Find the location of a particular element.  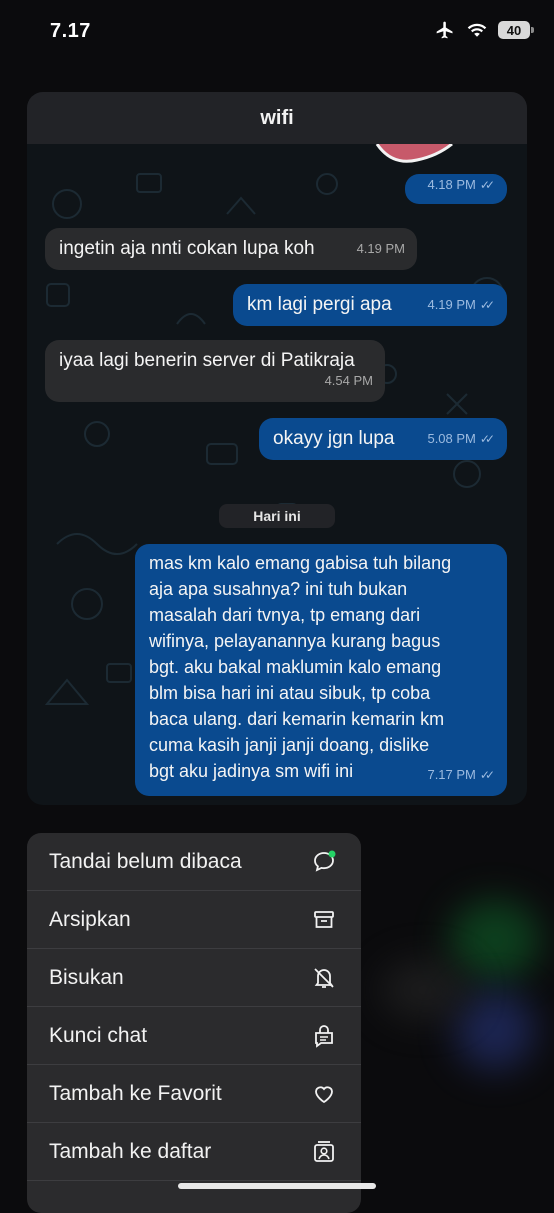

mute-bell-icon is located at coordinates (324, 977).